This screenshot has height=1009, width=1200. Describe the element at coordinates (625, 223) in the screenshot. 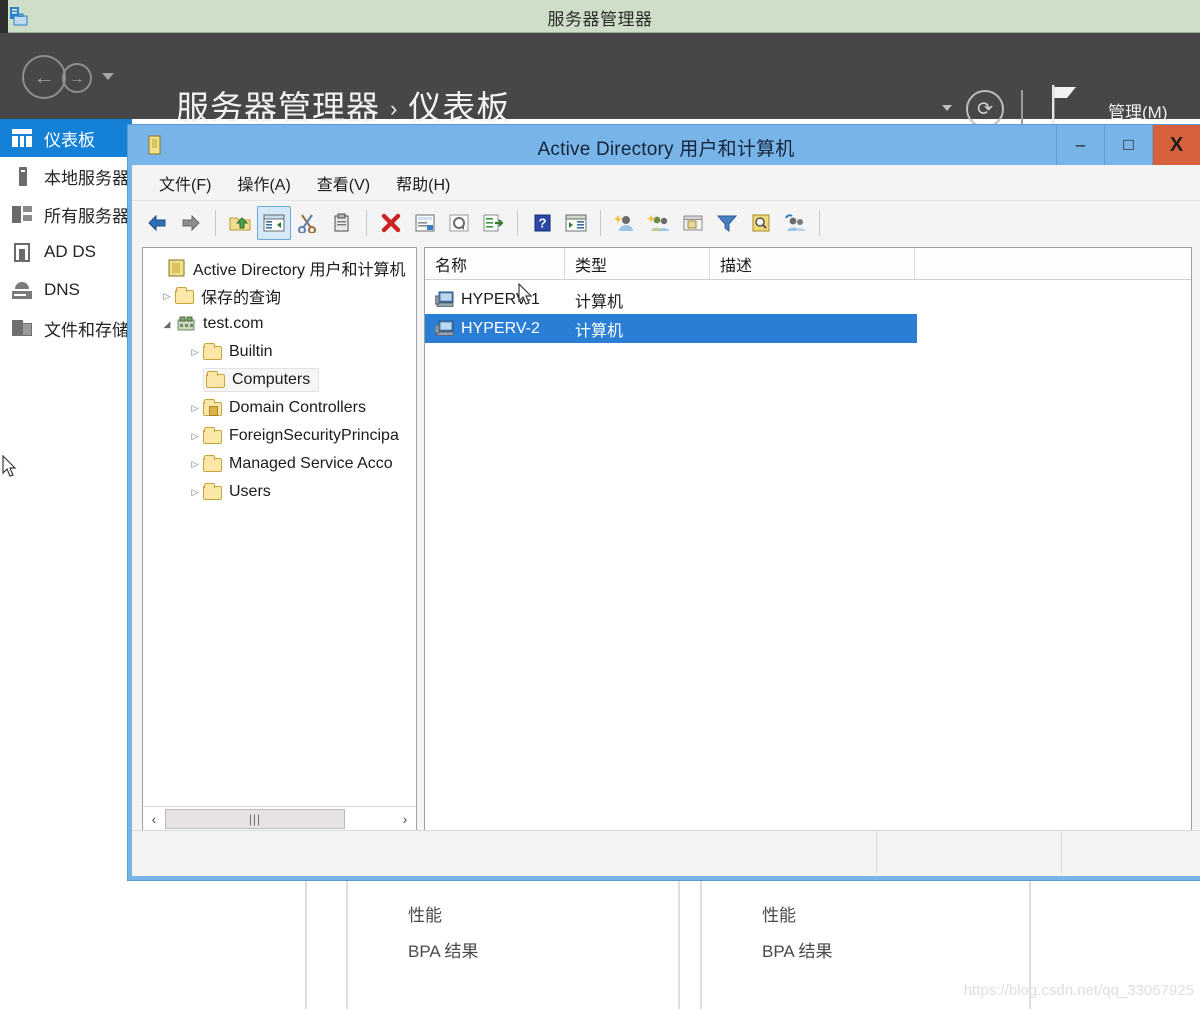

I see `new-user-icon` at that location.